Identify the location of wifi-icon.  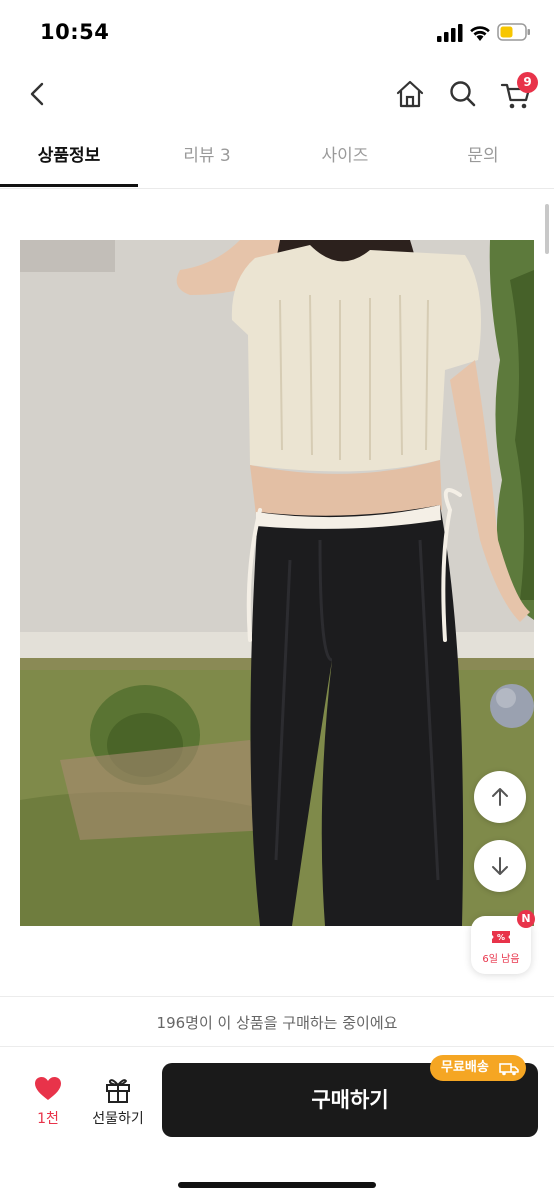
(480, 33).